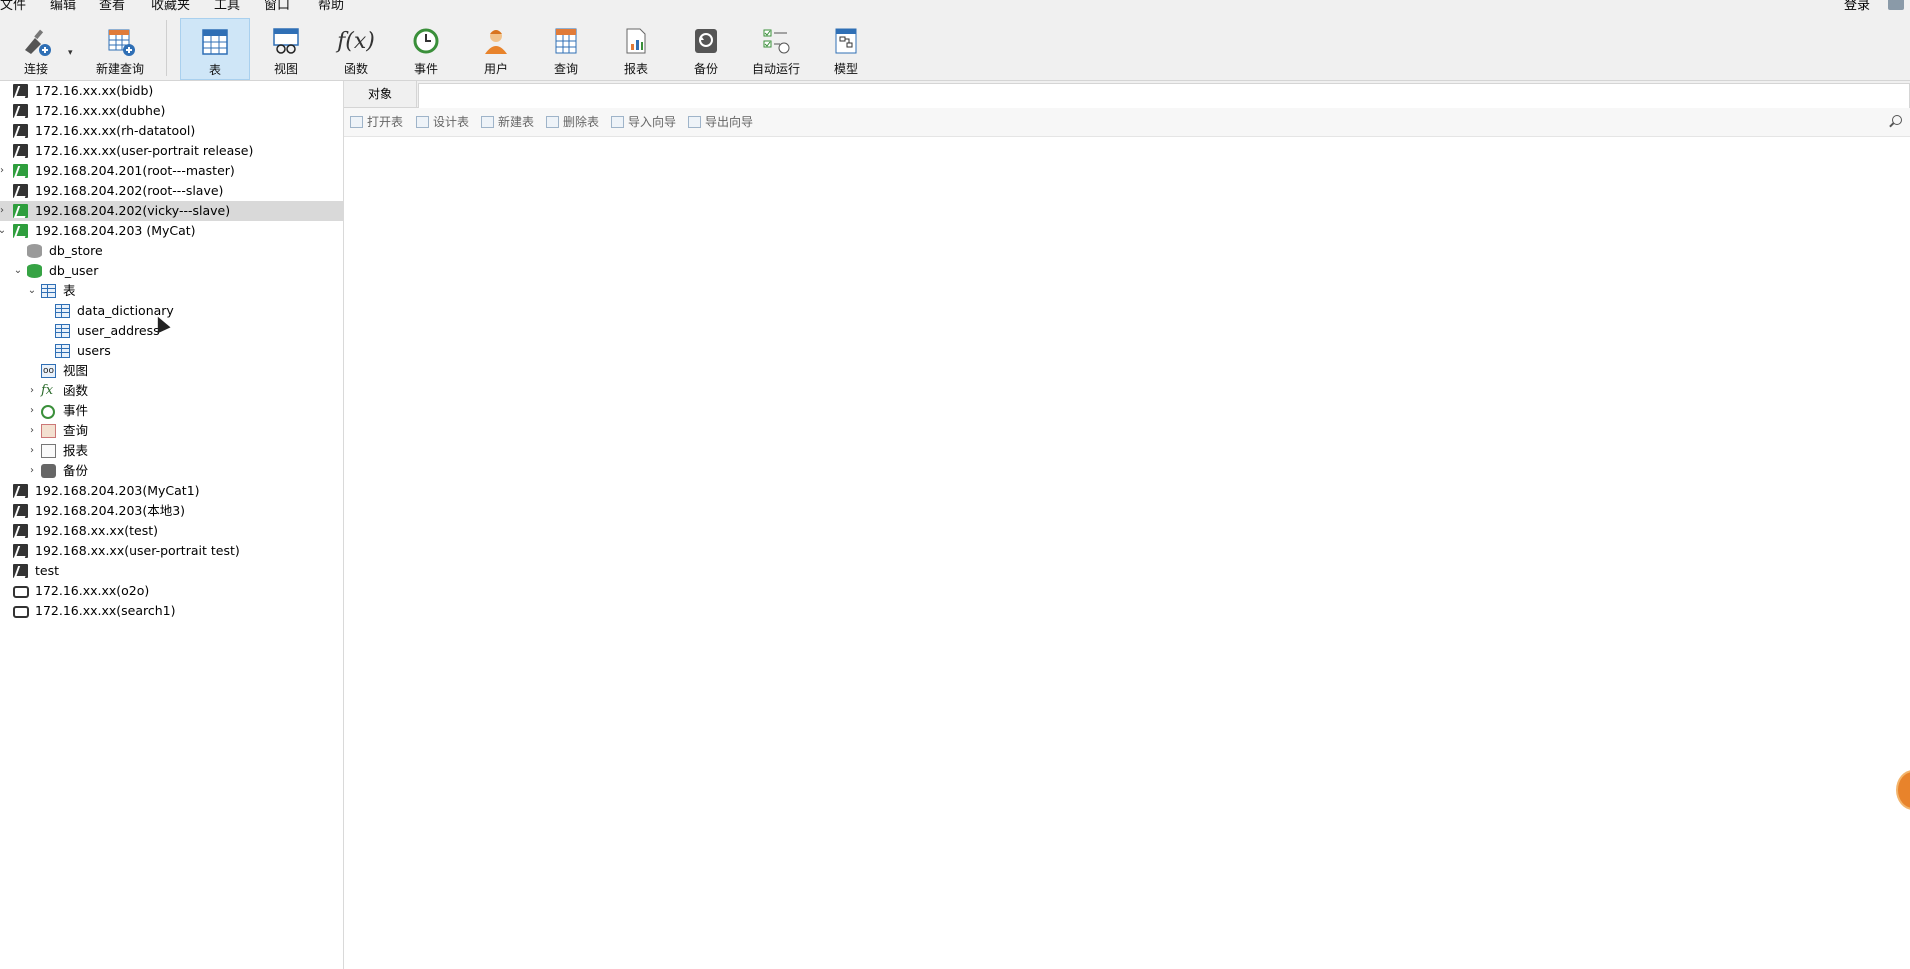 This screenshot has width=1910, height=969. I want to click on tree-item: › 192.168.204.201(root---master), so click(171, 171).